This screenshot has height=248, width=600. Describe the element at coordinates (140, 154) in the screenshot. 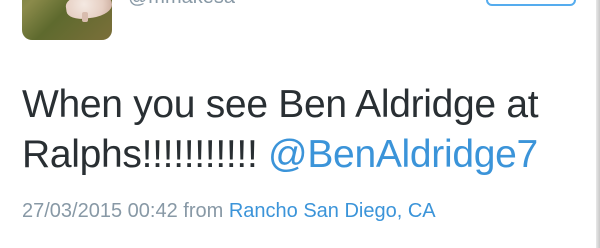

I see `tweet-text-line2: Ralphs!!!!!!!!!!!` at that location.